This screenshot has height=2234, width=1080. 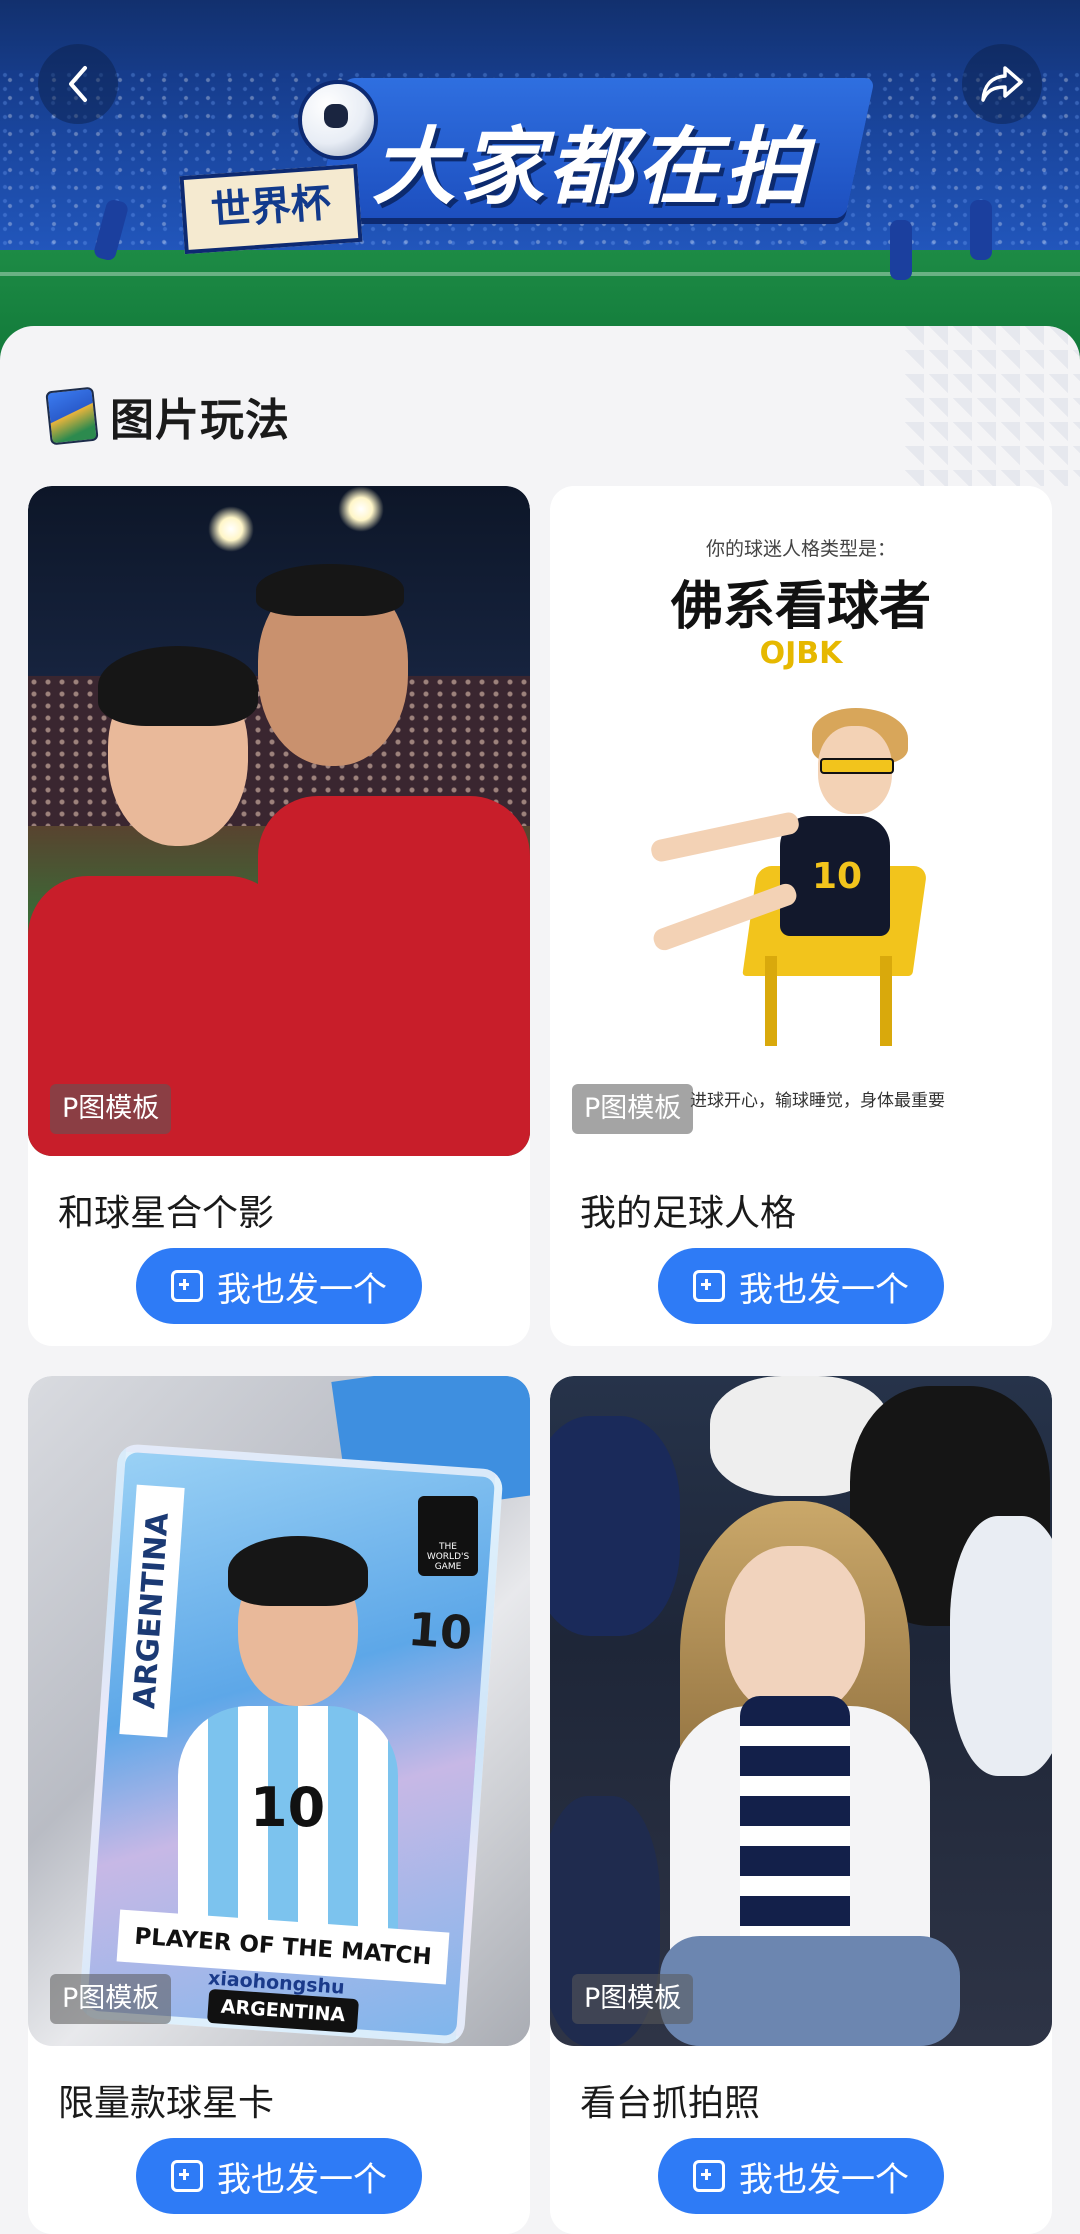 I want to click on chevron-left-icon, so click(x=78, y=84).